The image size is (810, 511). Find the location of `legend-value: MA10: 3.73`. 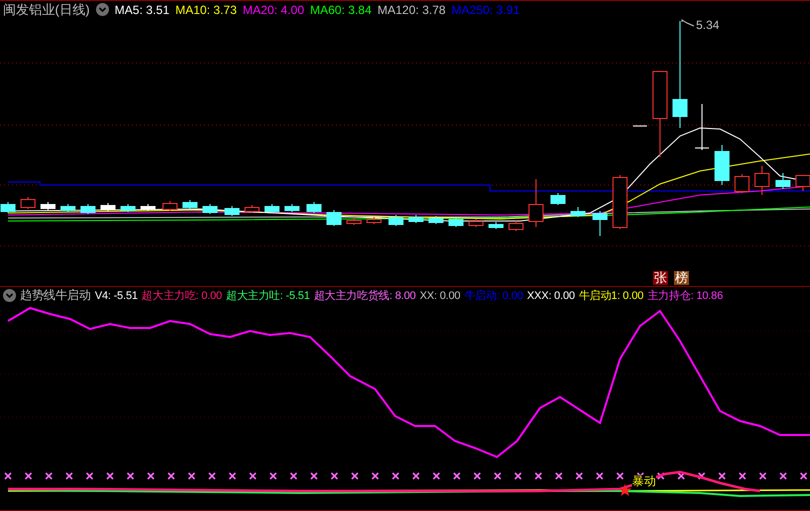

legend-value: MA10: 3.73 is located at coordinates (206, 9).